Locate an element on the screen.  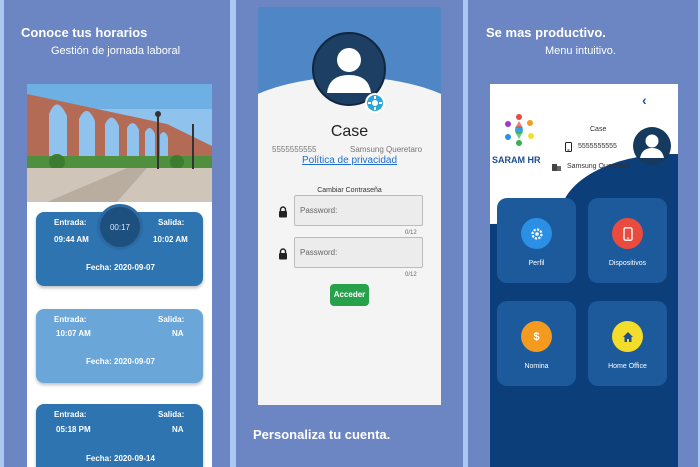
fecha-text: Fecha: 2020-09-14 is located at coordinates (120, 458).